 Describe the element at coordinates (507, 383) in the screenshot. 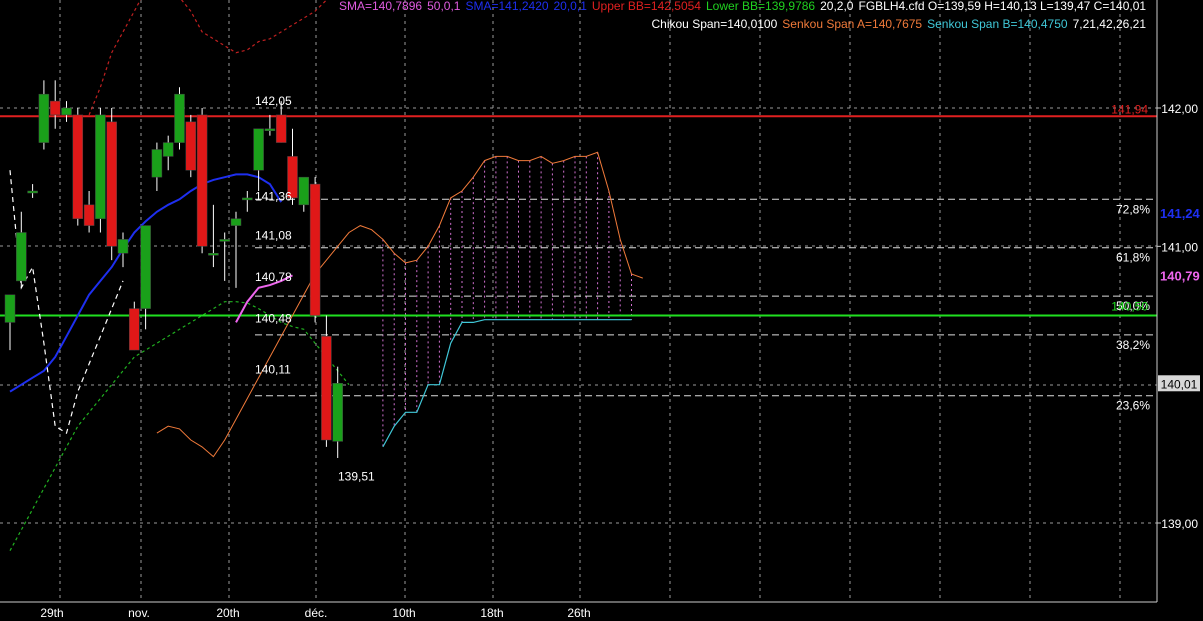

I see `senkou-span-b-line` at that location.